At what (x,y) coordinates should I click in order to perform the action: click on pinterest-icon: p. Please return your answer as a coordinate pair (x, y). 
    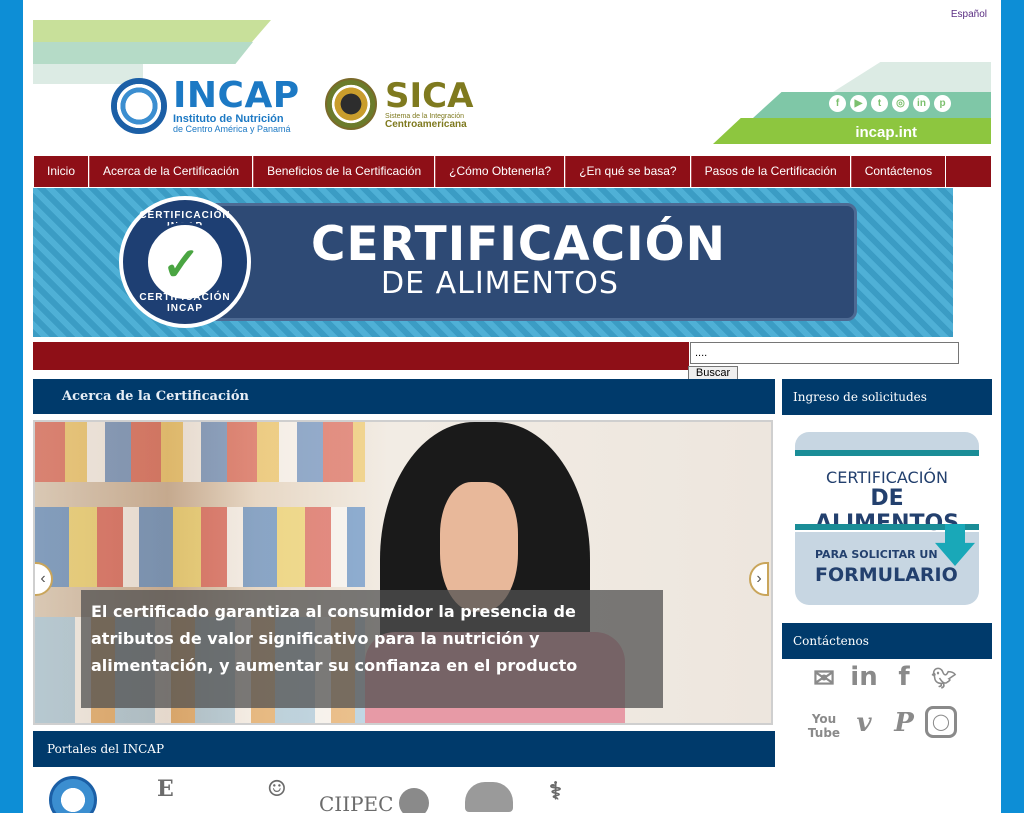
    Looking at the image, I should click on (942, 103).